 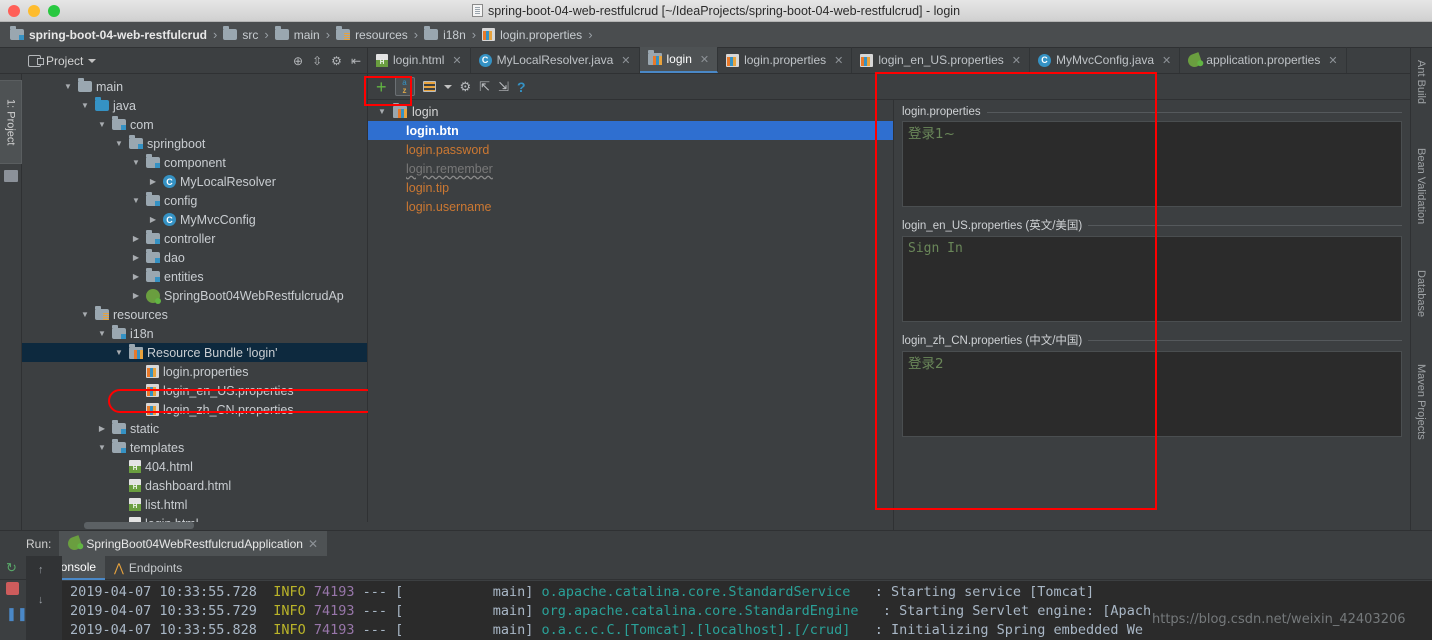 I want to click on help-icon: ?, so click(x=521, y=87).